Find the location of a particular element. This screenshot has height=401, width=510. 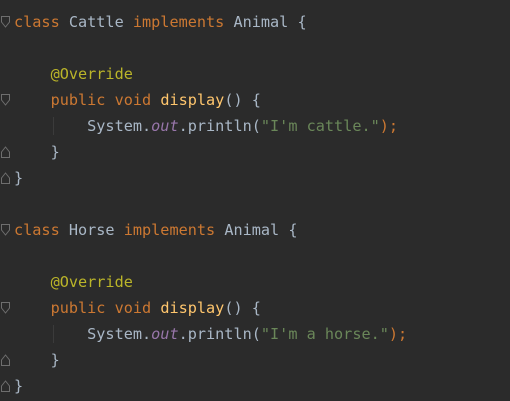

code-token: "I'm cattle." is located at coordinates (320, 126).